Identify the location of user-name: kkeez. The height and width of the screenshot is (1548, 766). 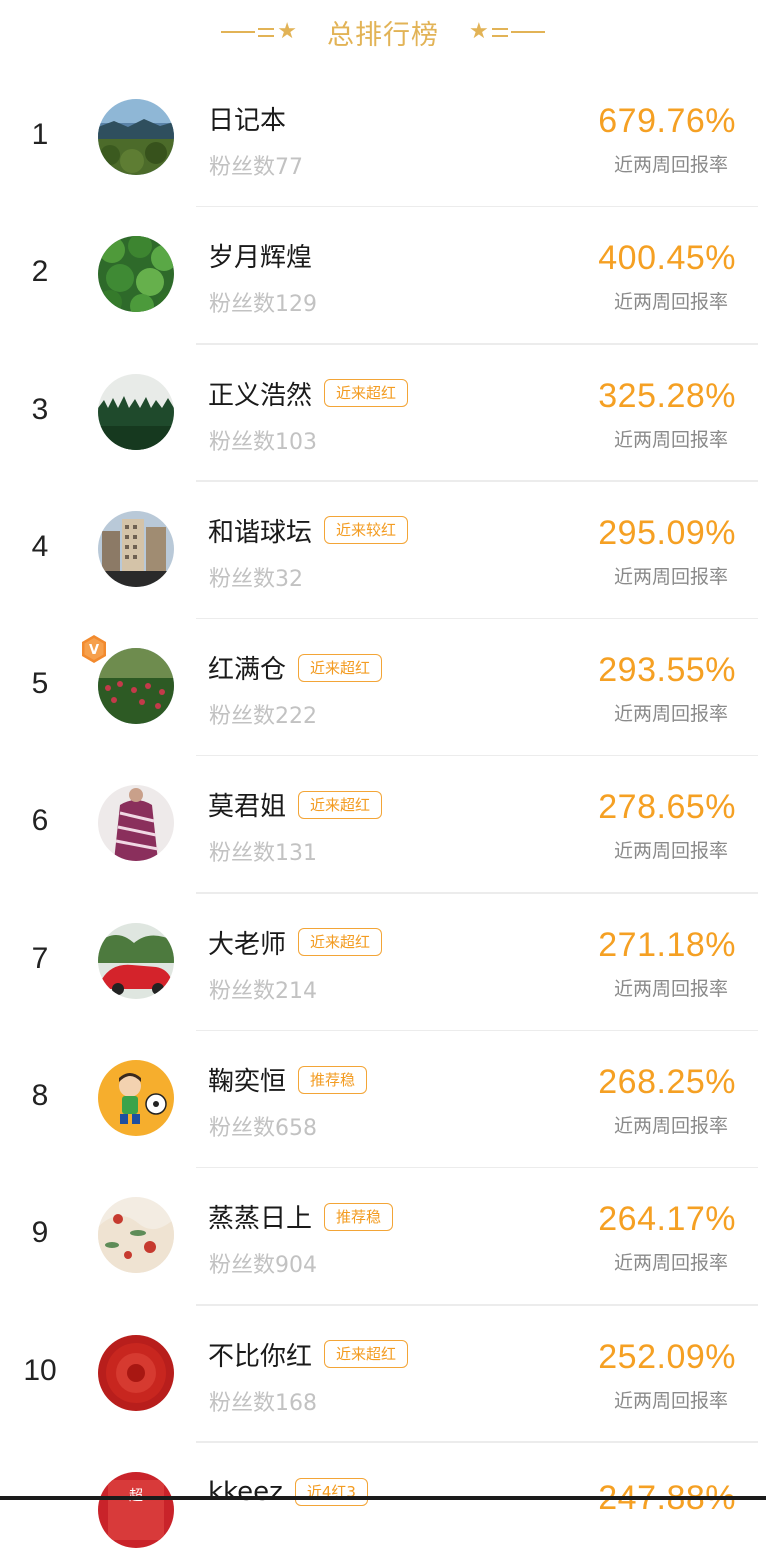
(245, 1491).